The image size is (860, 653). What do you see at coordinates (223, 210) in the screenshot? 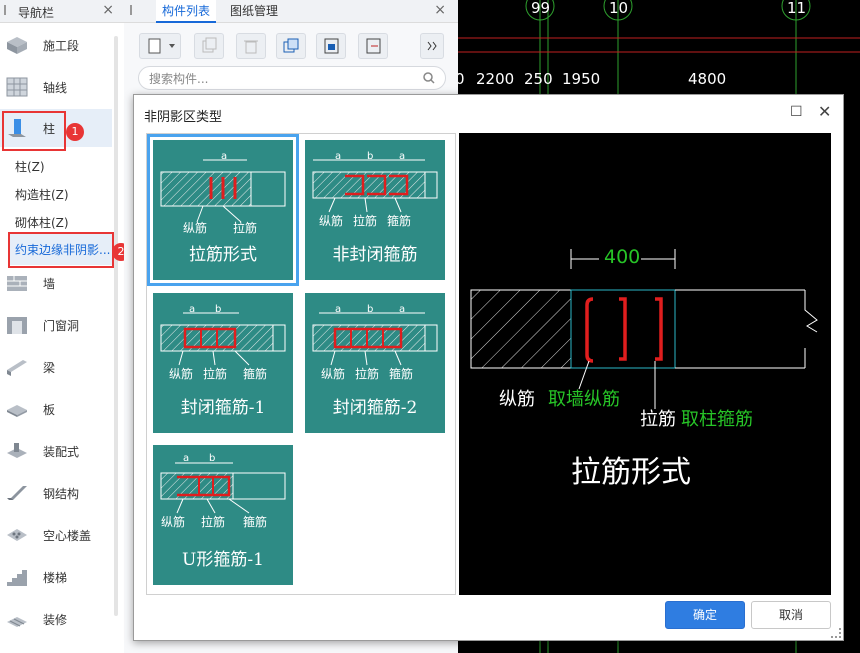
I see `type-card-tie-bar: a 纵筋 拉筋 拉筋形式` at bounding box center [223, 210].